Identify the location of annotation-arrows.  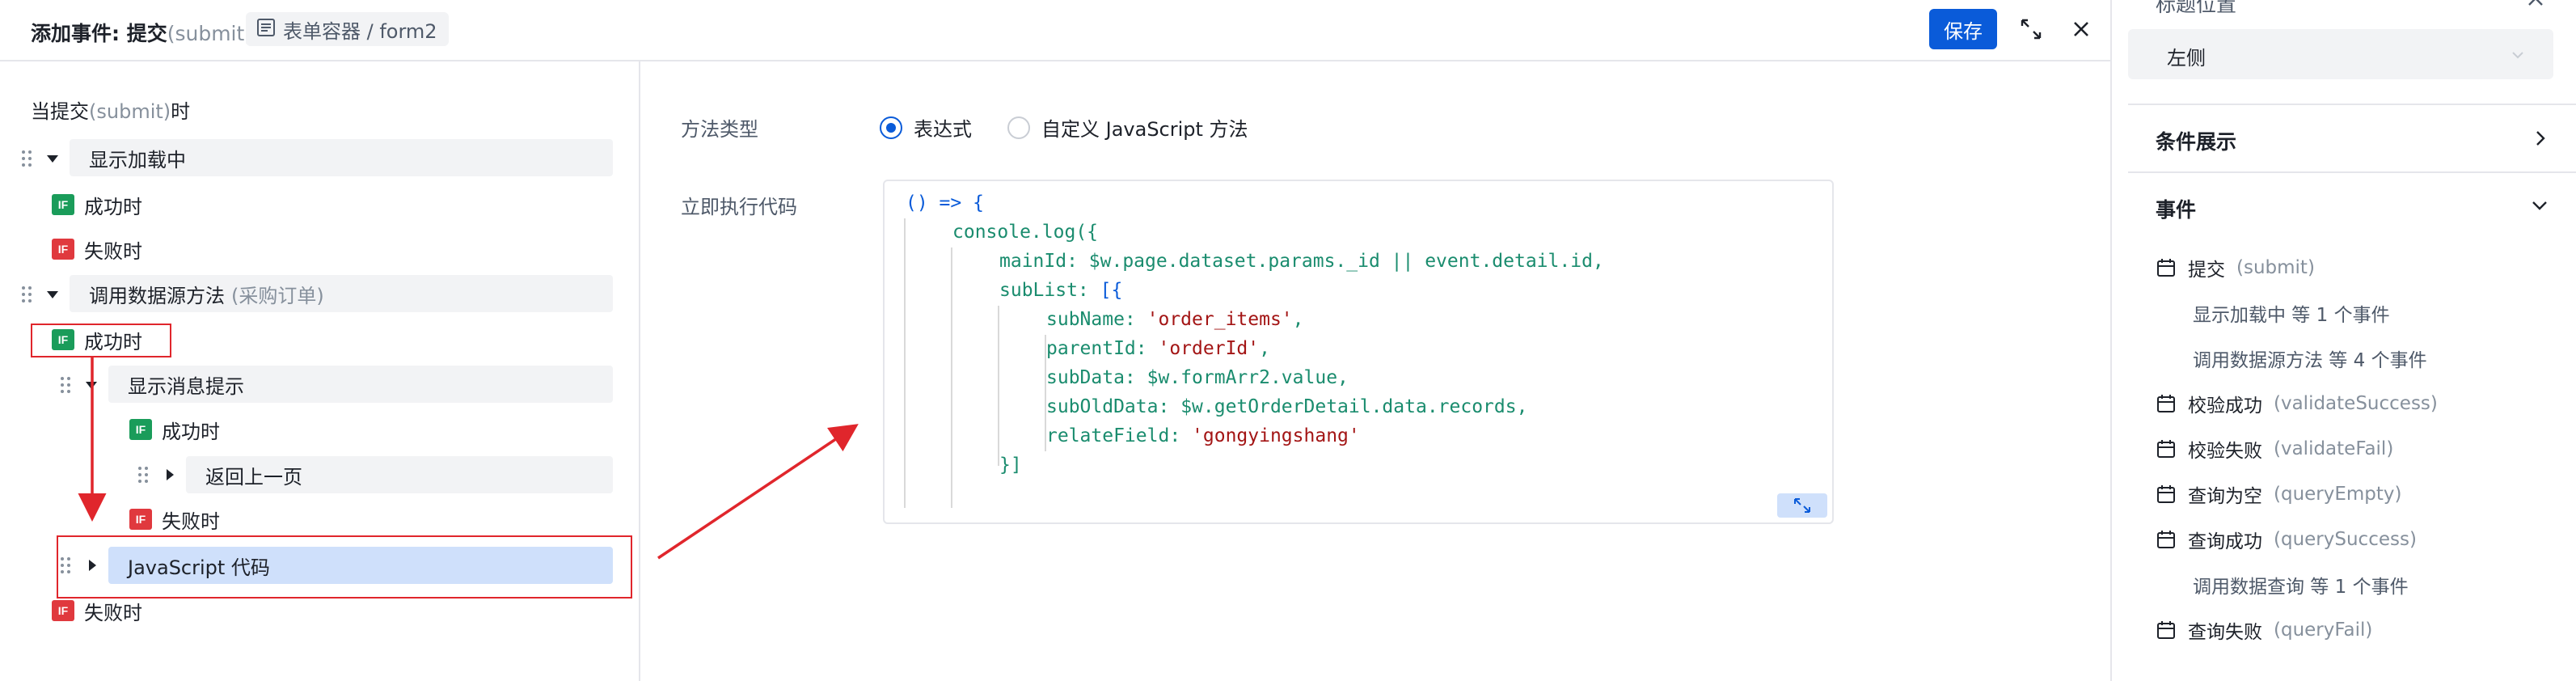
(468, 458).